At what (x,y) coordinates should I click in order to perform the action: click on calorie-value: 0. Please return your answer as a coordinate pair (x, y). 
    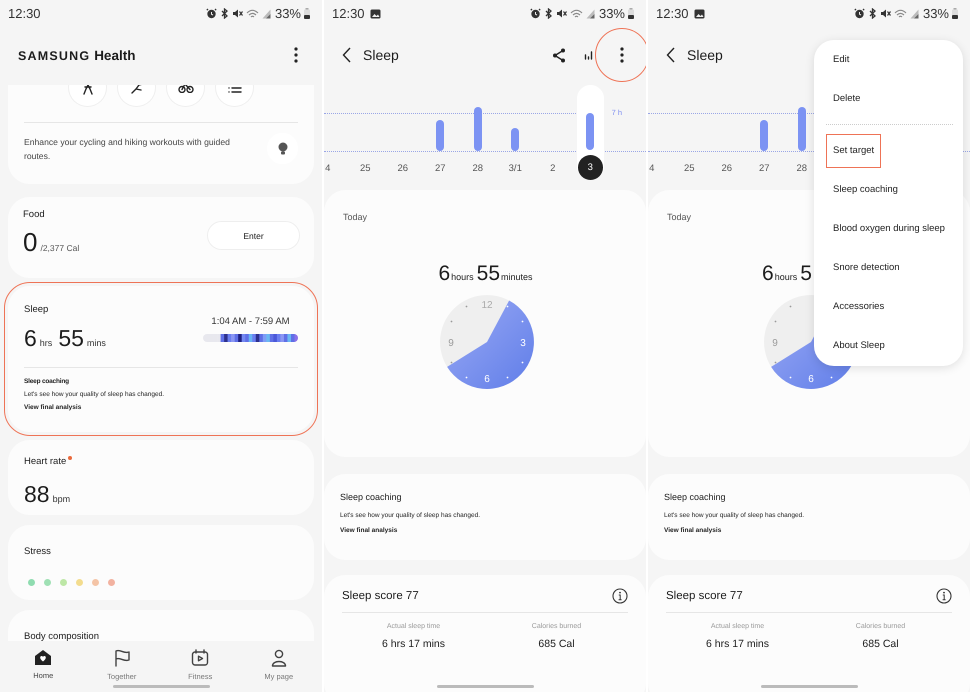
    Looking at the image, I should click on (30, 242).